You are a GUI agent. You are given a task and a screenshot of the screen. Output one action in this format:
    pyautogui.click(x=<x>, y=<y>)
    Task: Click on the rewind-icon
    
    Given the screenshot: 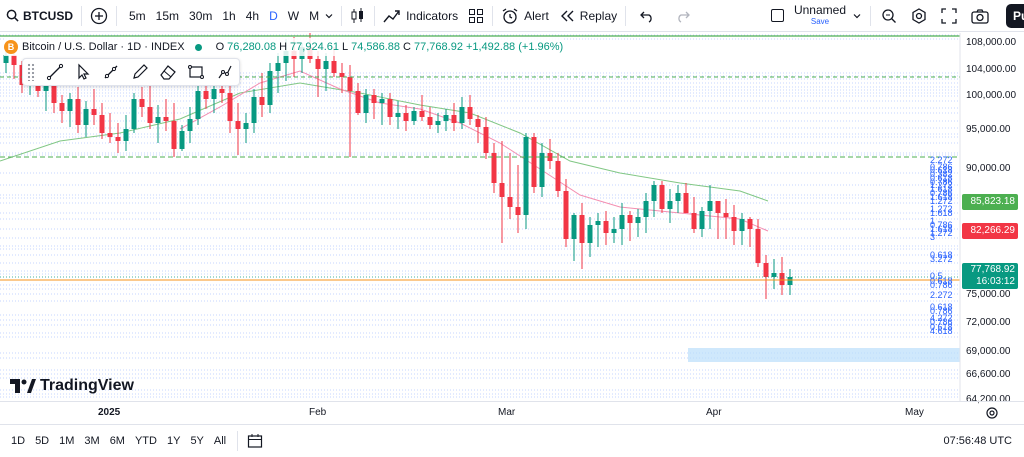 What is the action you would take?
    pyautogui.click(x=567, y=15)
    